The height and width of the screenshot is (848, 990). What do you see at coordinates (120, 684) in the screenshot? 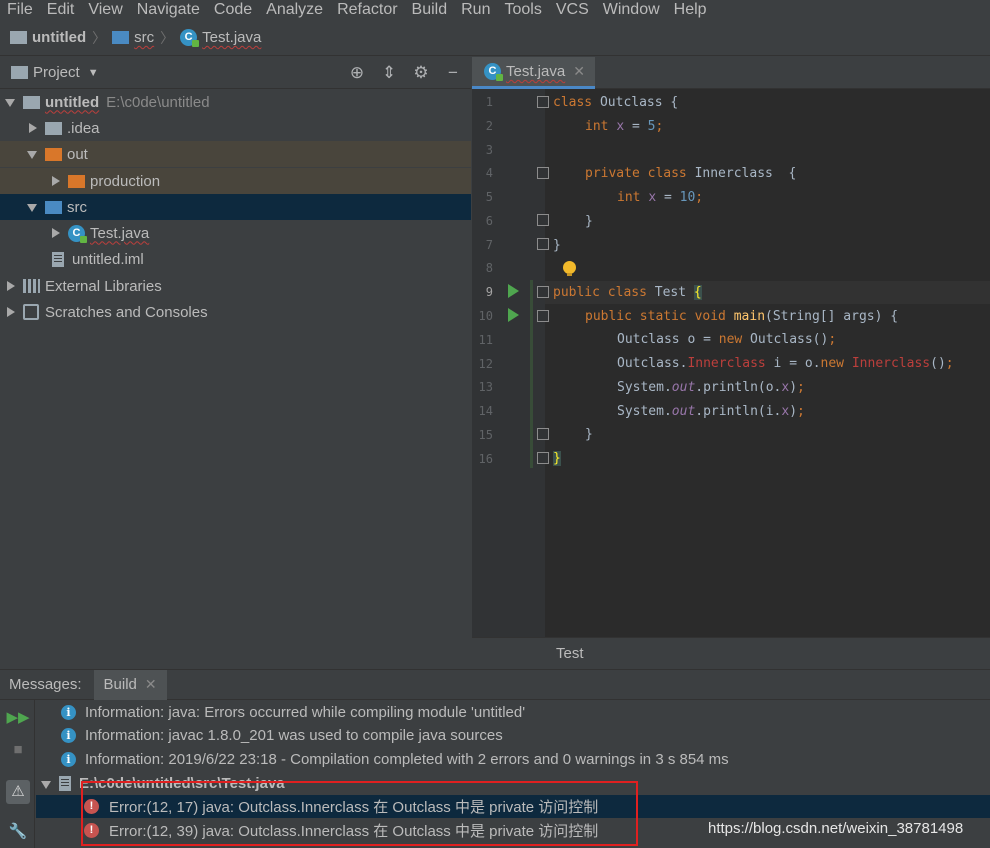
I see `tab-label: Build` at bounding box center [120, 684].